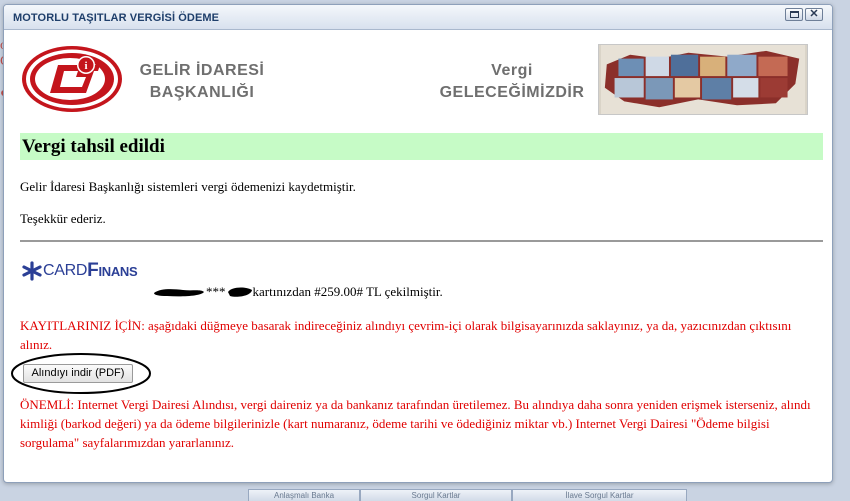 The width and height of the screenshot is (850, 501). What do you see at coordinates (418, 17) in the screenshot?
I see `dialog-titlebar: MOTORLU TAŞITLAR VERGİSİ ÖDEME ✕` at bounding box center [418, 17].